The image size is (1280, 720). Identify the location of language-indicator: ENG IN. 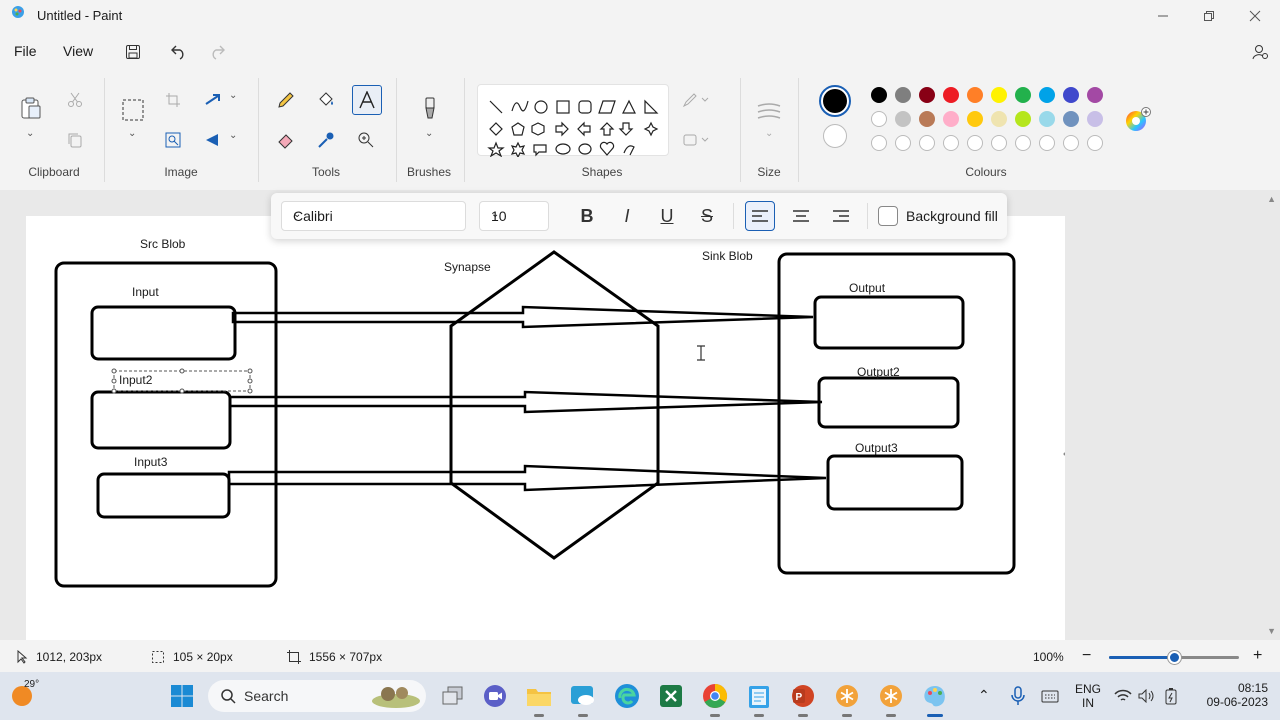
(1088, 696).